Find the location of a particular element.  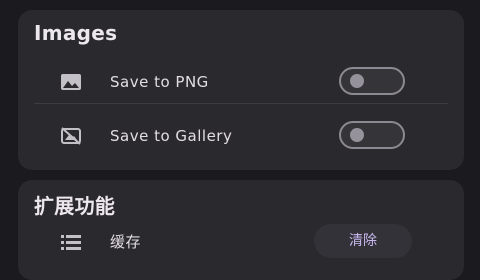

save-to-png-toggle is located at coordinates (372, 81).